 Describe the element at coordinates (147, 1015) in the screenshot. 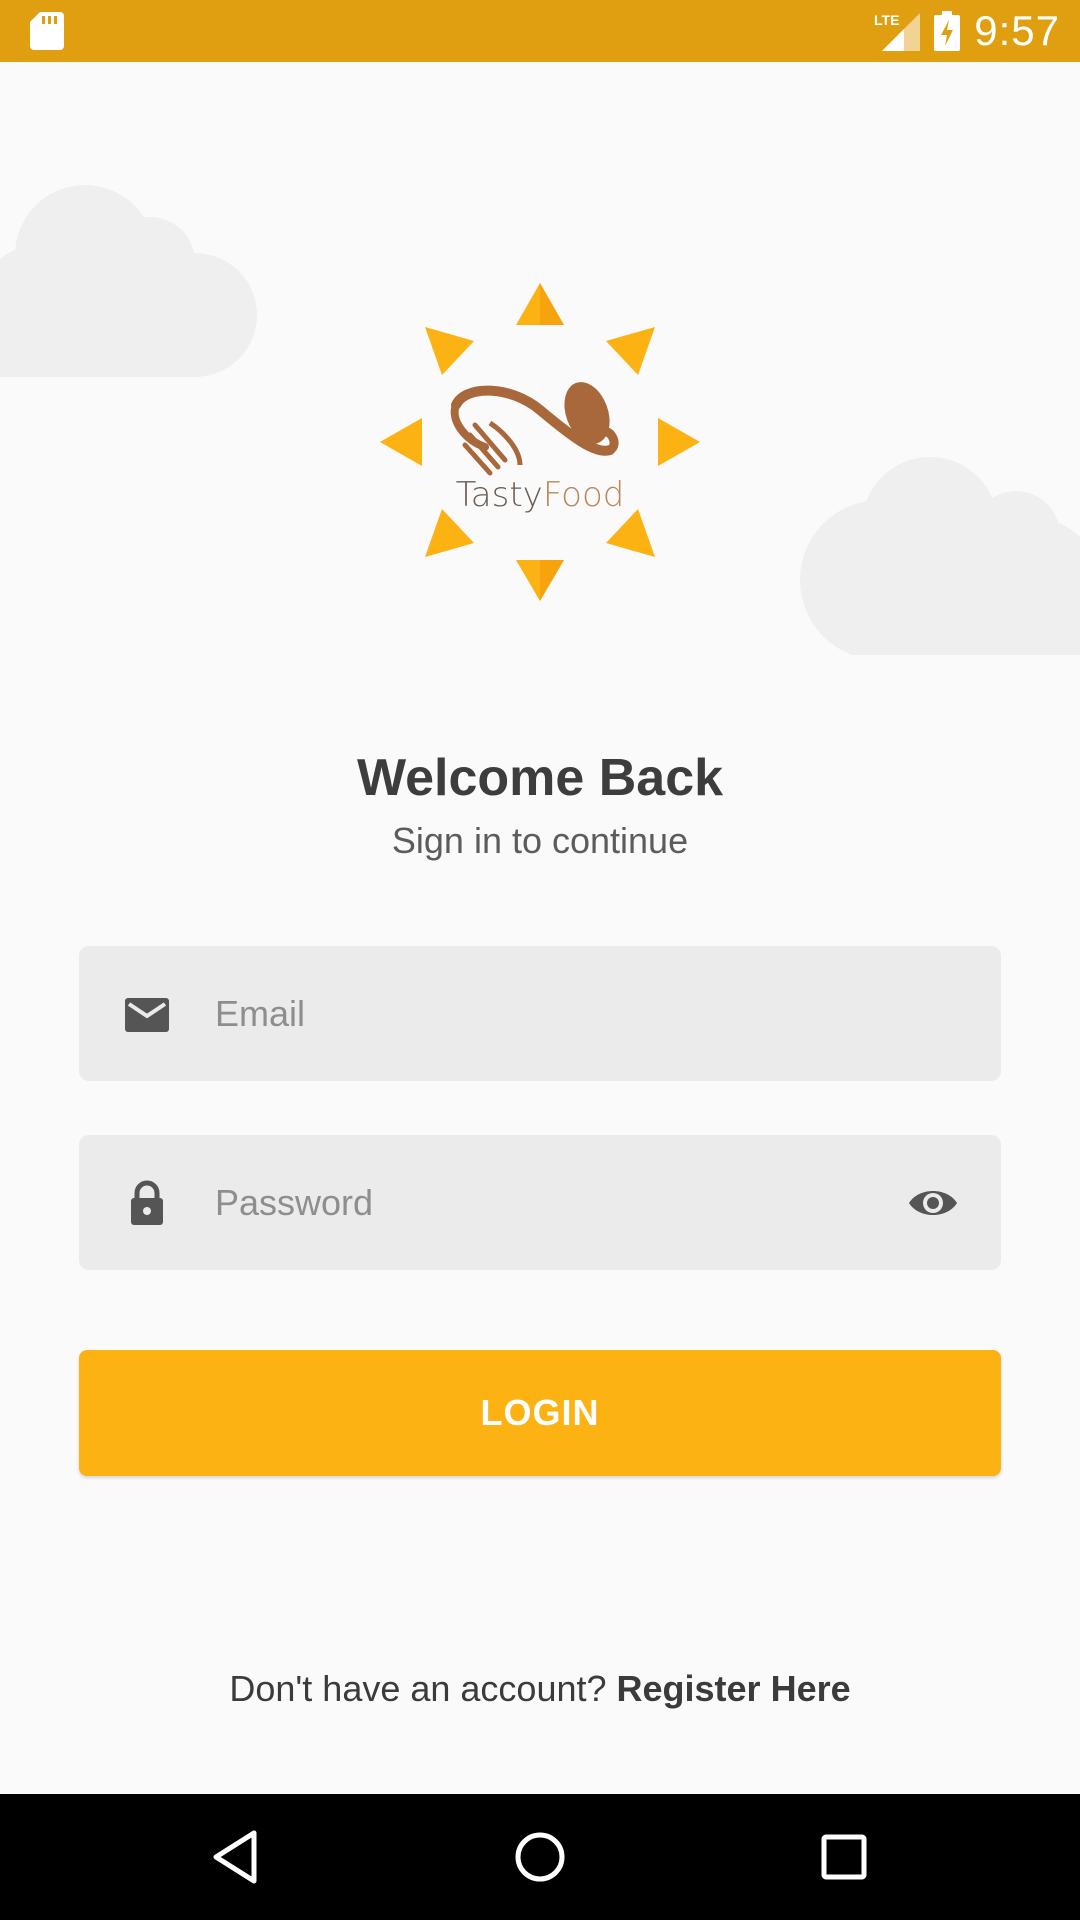

I see `email-icon` at that location.